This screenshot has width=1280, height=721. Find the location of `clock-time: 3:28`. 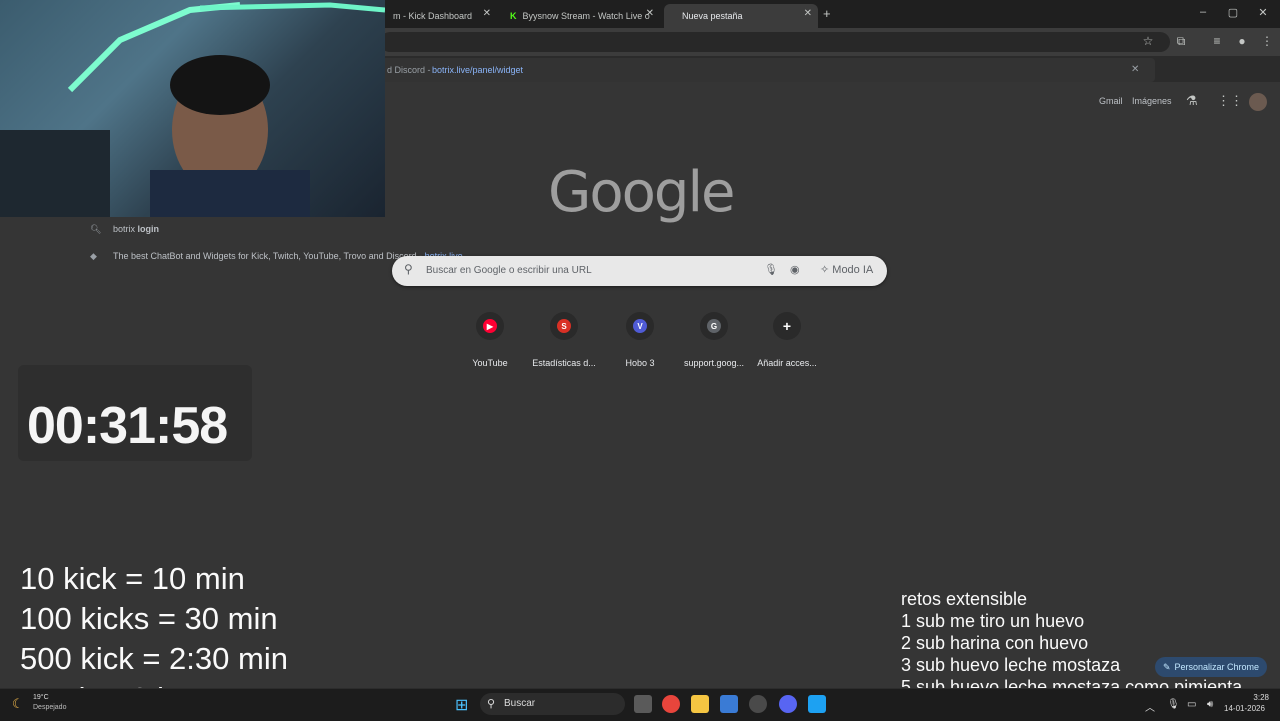

clock-time: 3:28 is located at coordinates (1248, 697).